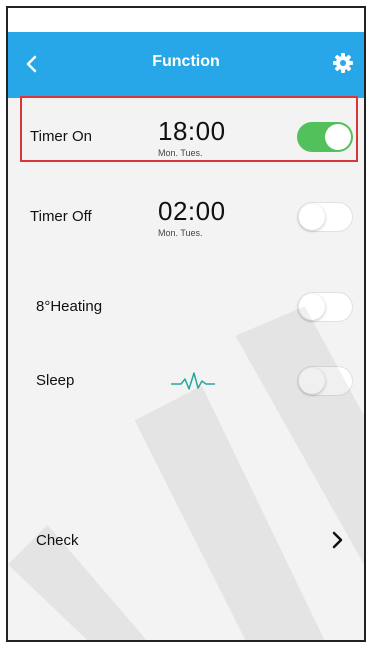 This screenshot has width=373, height=645. Describe the element at coordinates (338, 540) in the screenshot. I see `chevron-right-icon` at that location.